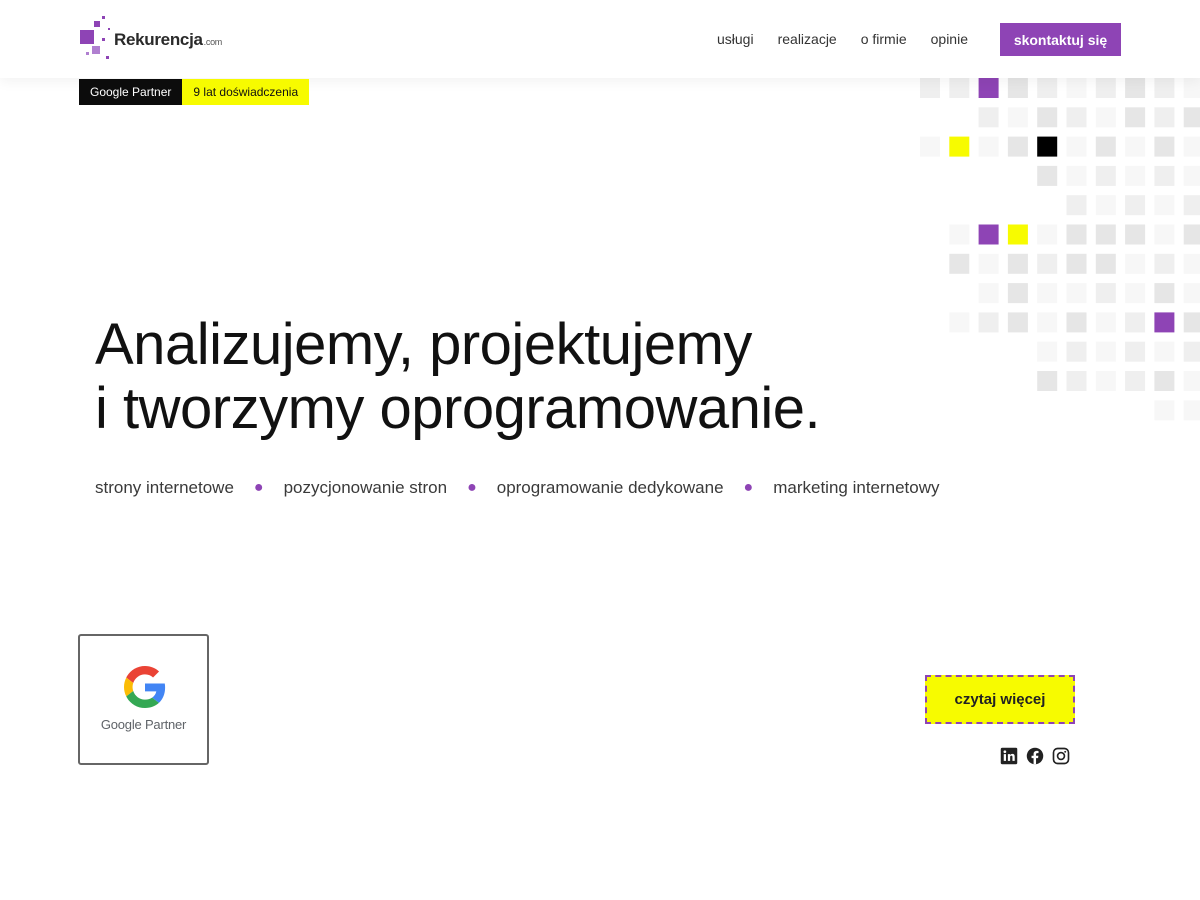 The image size is (1200, 900). I want to click on google-g-icon, so click(145, 687).